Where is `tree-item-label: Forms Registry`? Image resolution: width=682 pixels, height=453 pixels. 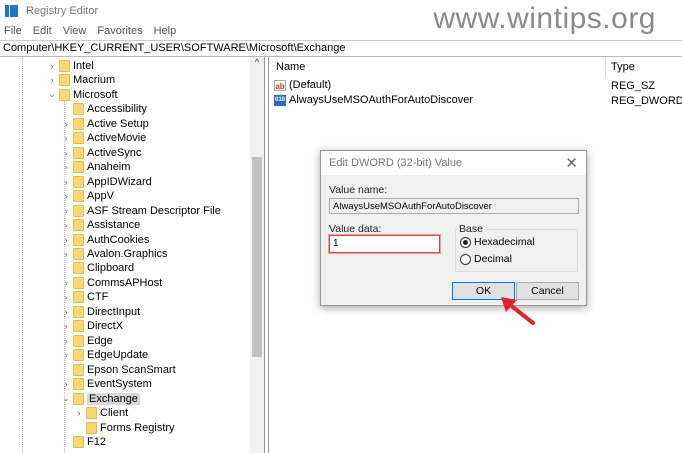
tree-item-label: Forms Registry is located at coordinates (137, 427).